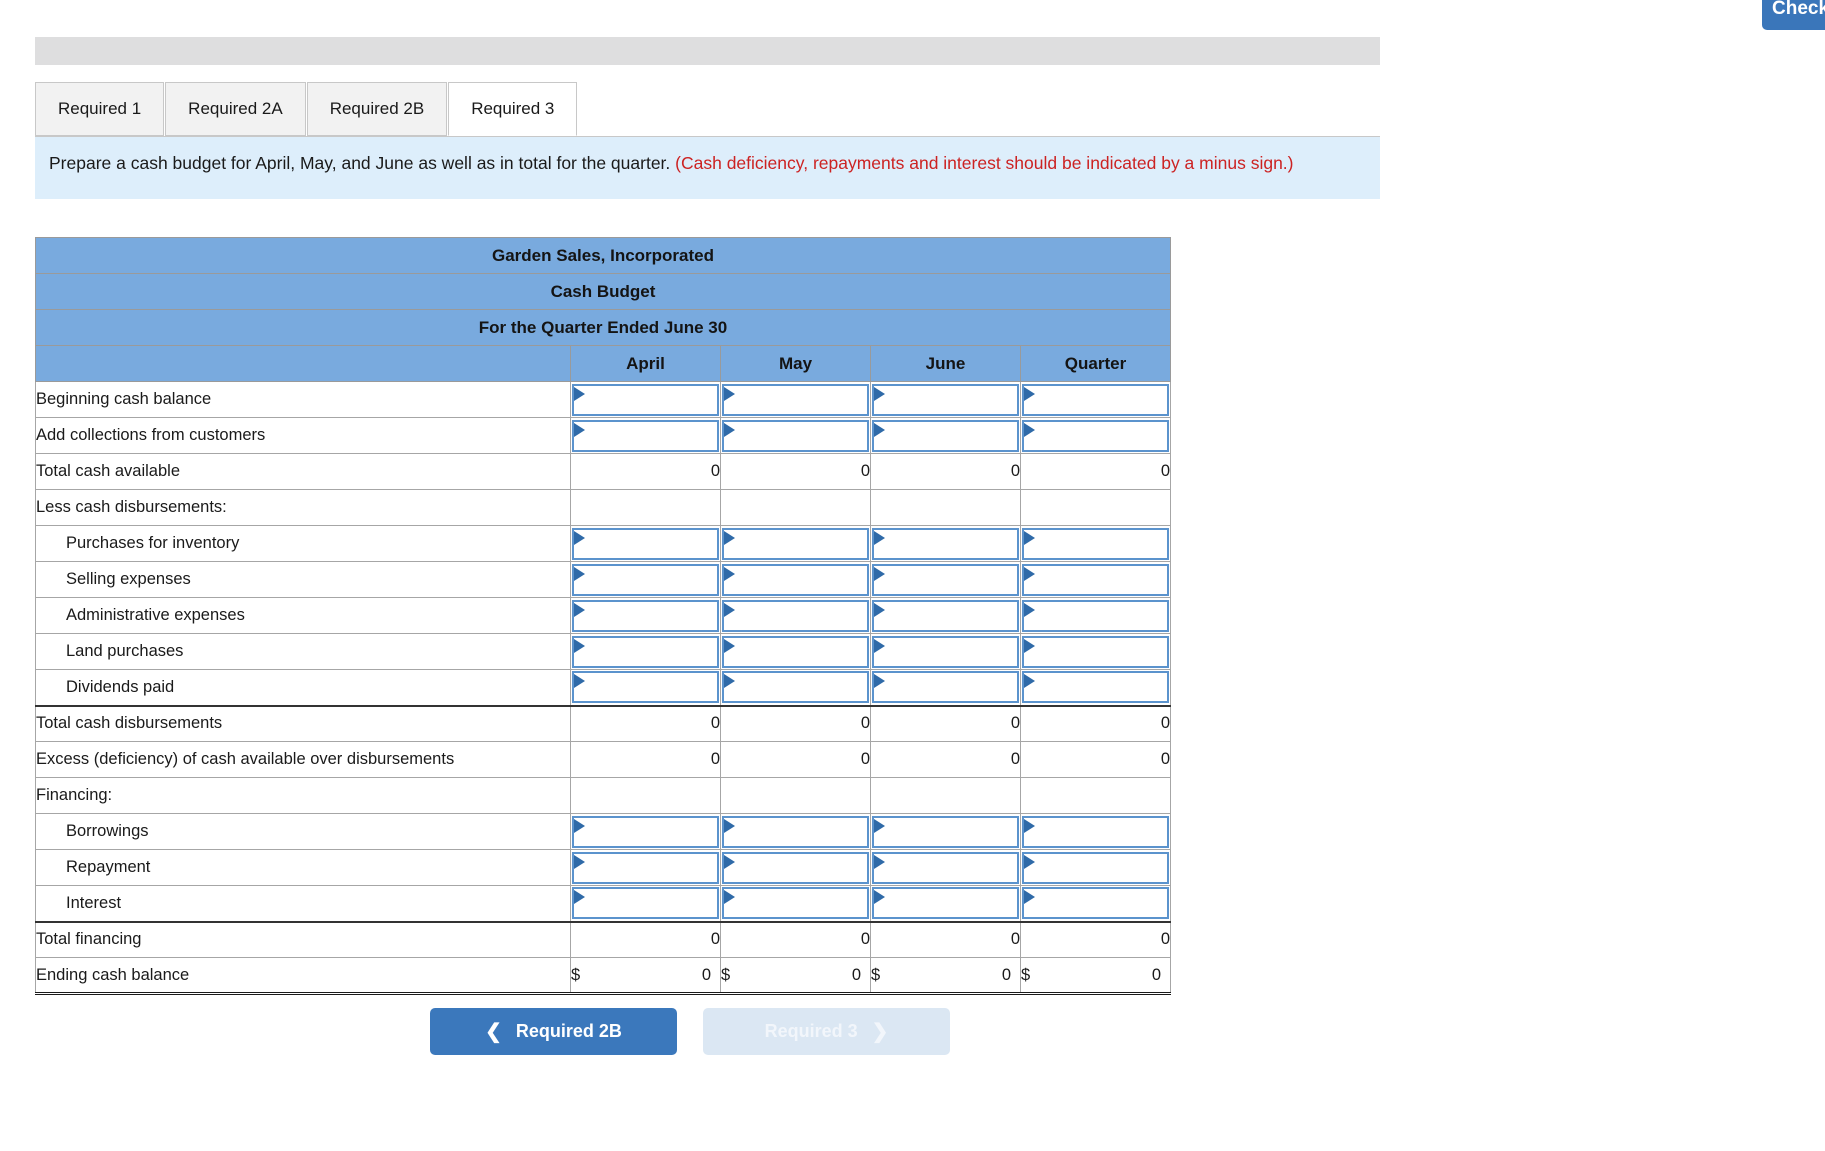 The height and width of the screenshot is (1151, 1825). I want to click on check-button: Check, so click(1793, 15).